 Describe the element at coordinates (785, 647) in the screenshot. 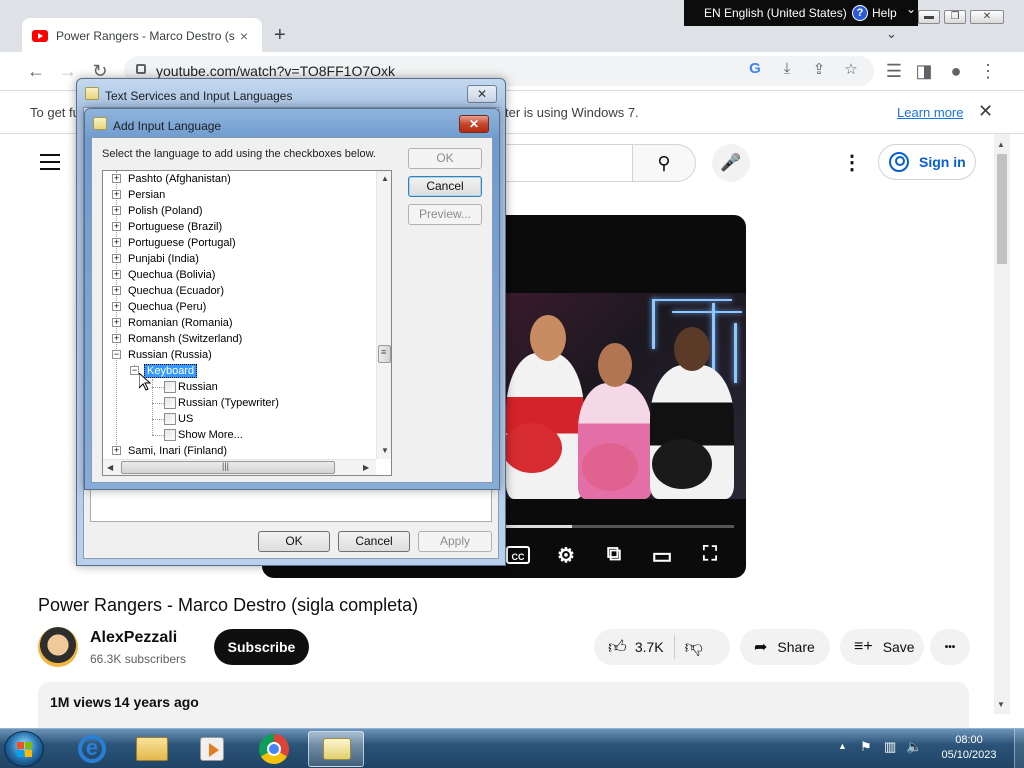

I see `share-button: ➦ Share` at that location.